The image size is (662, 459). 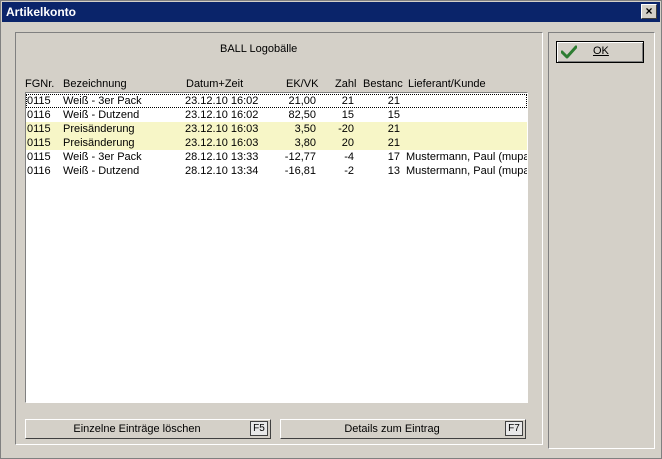 I want to click on window-title: Artikelkonto, so click(x=41, y=12).